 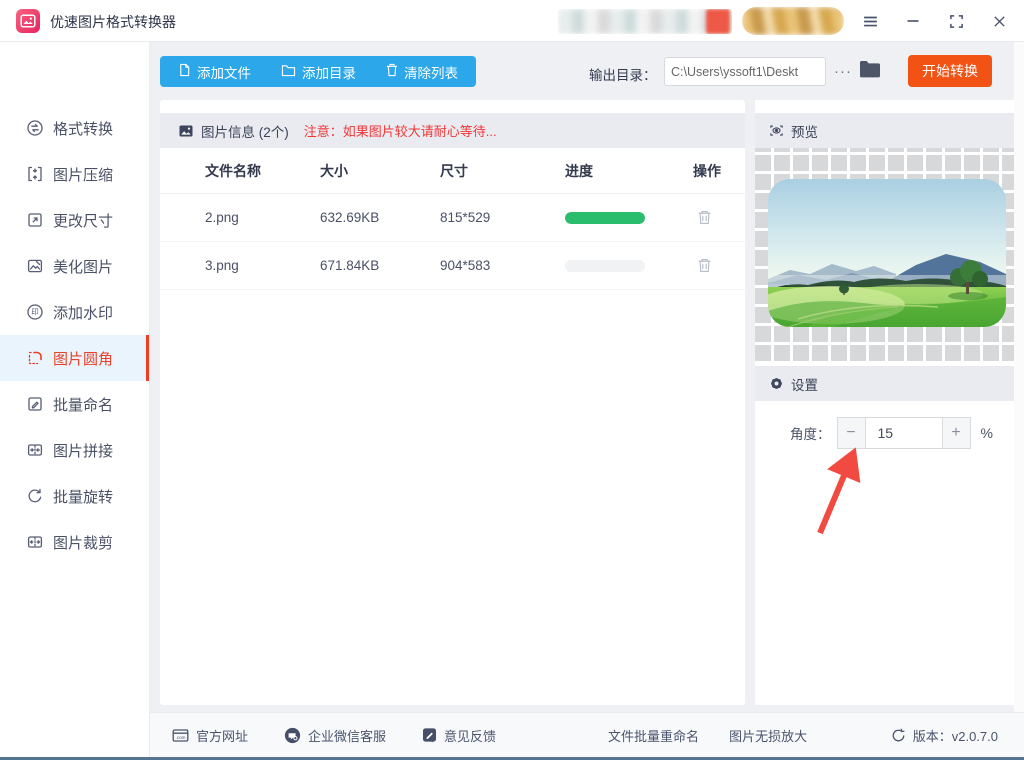 I want to click on sidebar-item-watermark: 印 添加水印, so click(x=74, y=312).